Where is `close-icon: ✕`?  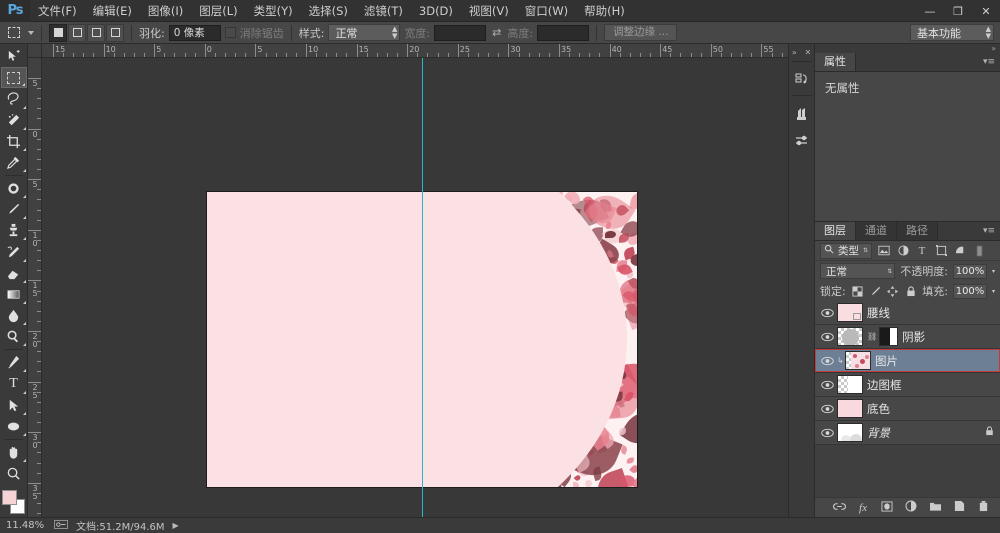
close-icon: ✕ is located at coordinates (807, 52).